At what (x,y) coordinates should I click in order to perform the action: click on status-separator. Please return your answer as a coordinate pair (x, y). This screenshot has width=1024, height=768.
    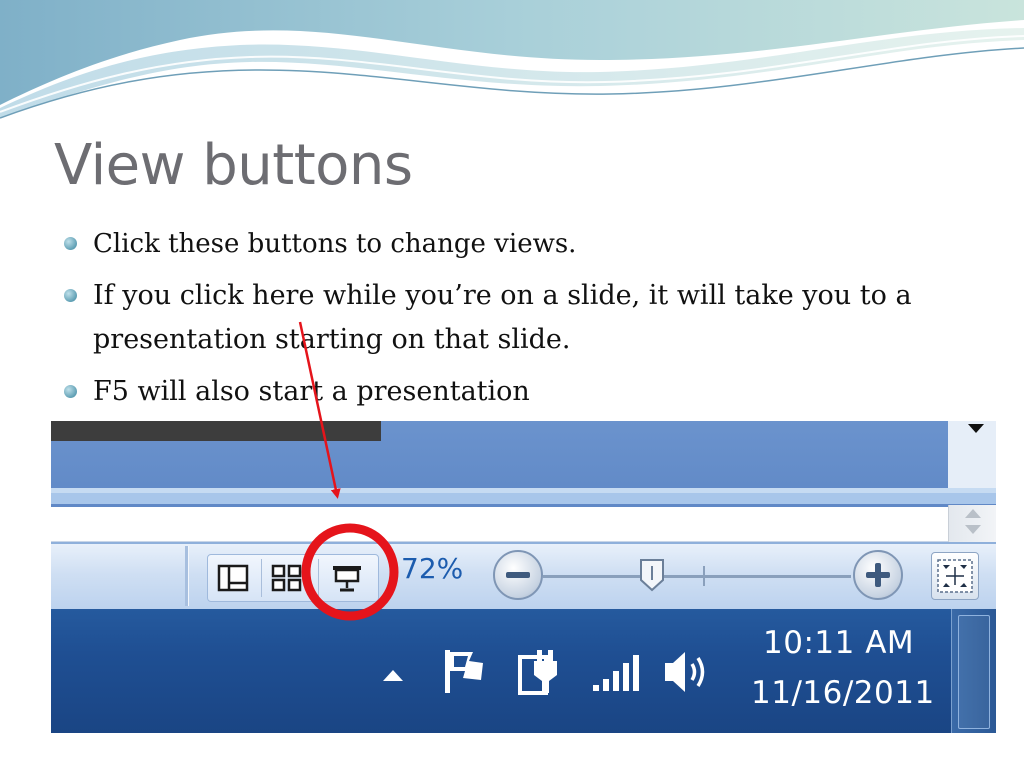
    Looking at the image, I should click on (187, 576).